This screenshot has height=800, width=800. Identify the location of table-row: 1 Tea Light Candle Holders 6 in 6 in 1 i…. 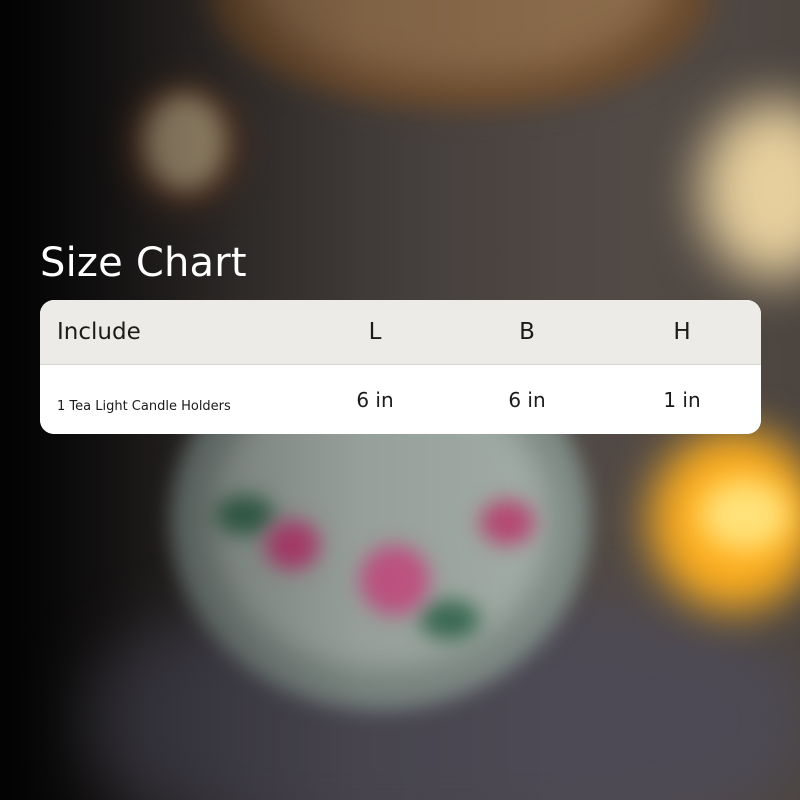
(400, 399).